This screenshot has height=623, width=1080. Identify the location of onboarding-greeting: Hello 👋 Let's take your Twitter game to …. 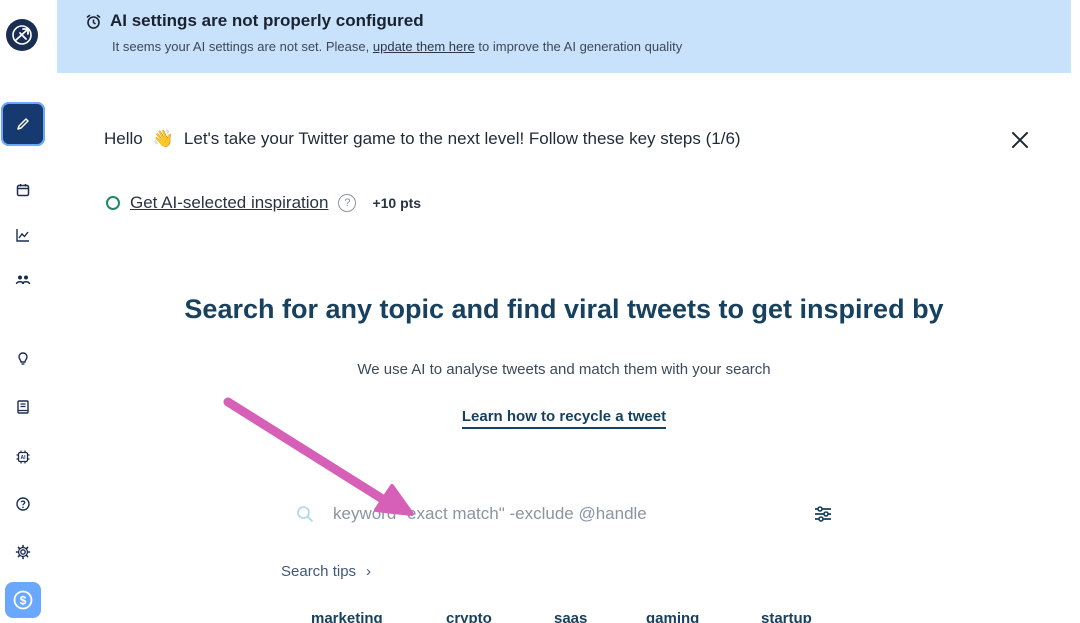
(422, 139).